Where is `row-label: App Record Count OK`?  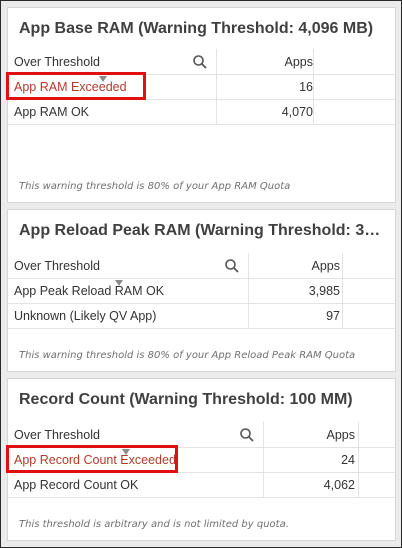 row-label: App Record Count OK is located at coordinates (76, 485).